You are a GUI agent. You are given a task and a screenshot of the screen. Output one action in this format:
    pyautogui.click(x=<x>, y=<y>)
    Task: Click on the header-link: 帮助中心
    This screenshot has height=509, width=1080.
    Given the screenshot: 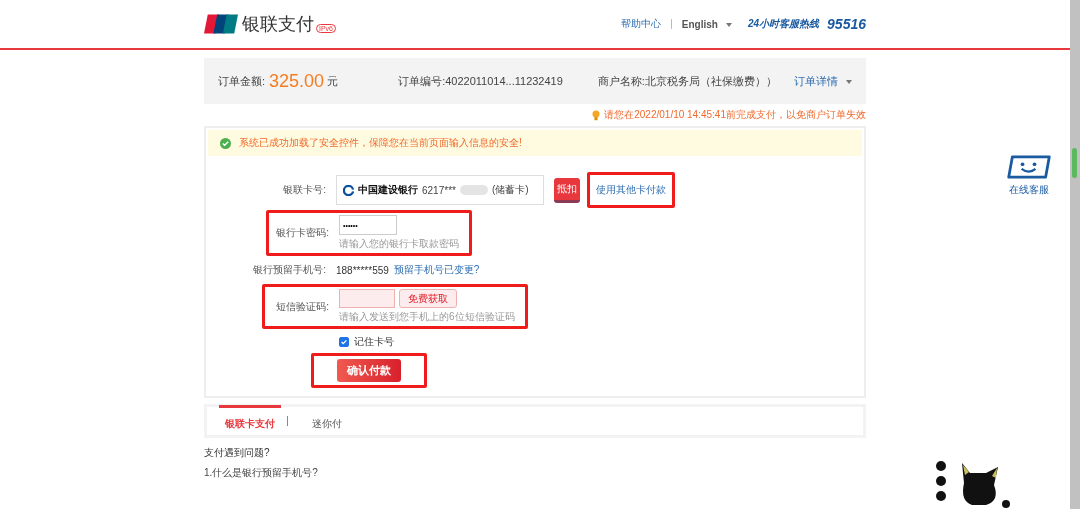 What is the action you would take?
    pyautogui.click(x=640, y=24)
    